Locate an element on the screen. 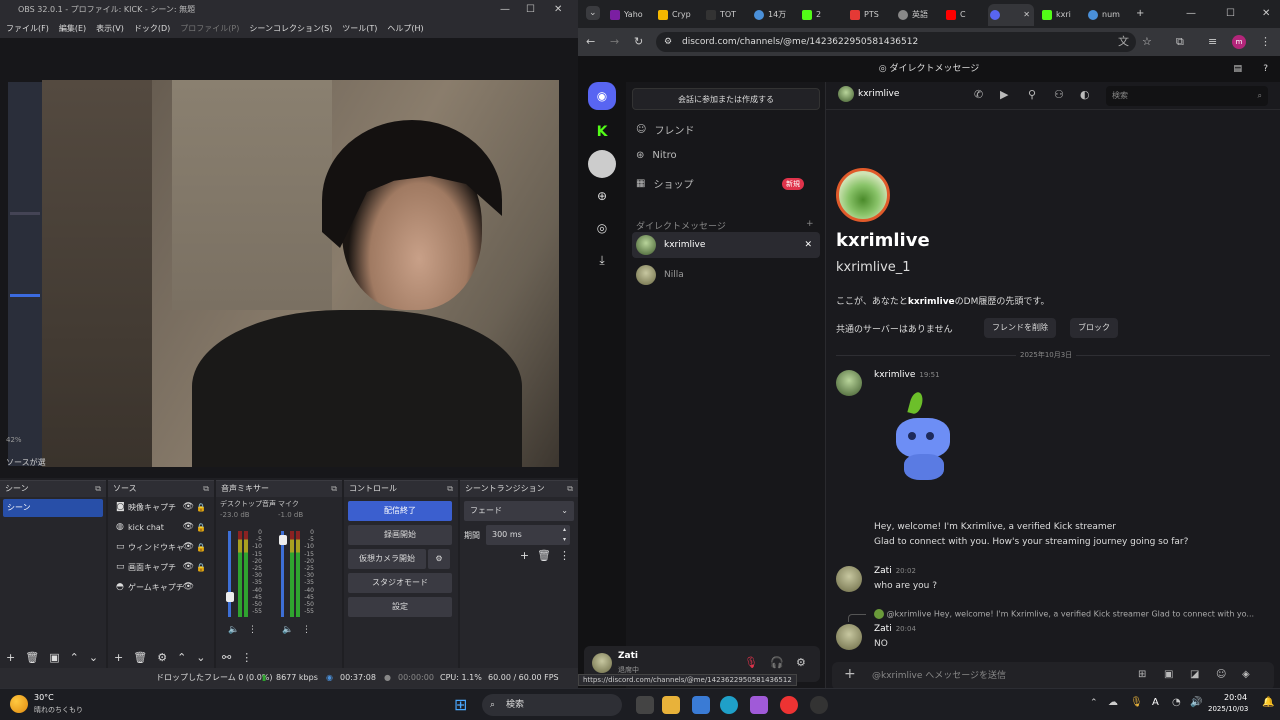  copilot-icon is located at coordinates (759, 705).